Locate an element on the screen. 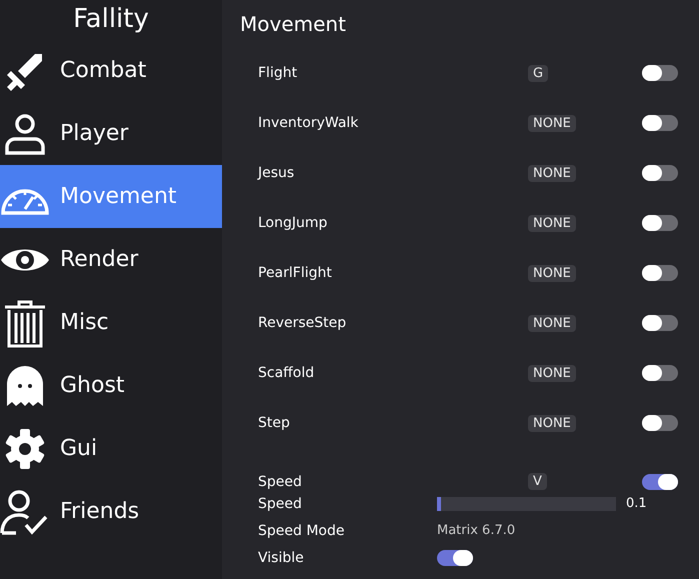  category-item: Friends is located at coordinates (111, 511).